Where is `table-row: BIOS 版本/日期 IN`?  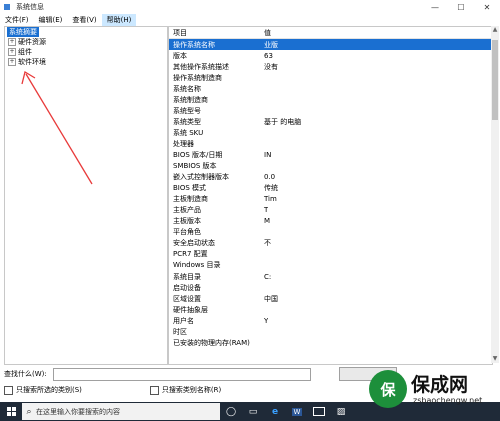
table-row: BIOS 版本/日期 IN is located at coordinates (330, 154).